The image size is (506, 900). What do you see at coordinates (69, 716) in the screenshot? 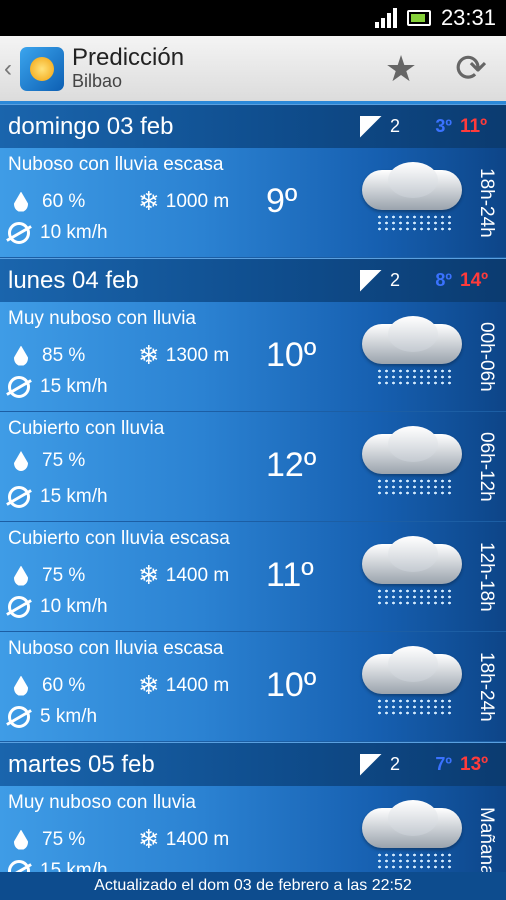
I see `wind-speed: 5 km/h` at bounding box center [69, 716].